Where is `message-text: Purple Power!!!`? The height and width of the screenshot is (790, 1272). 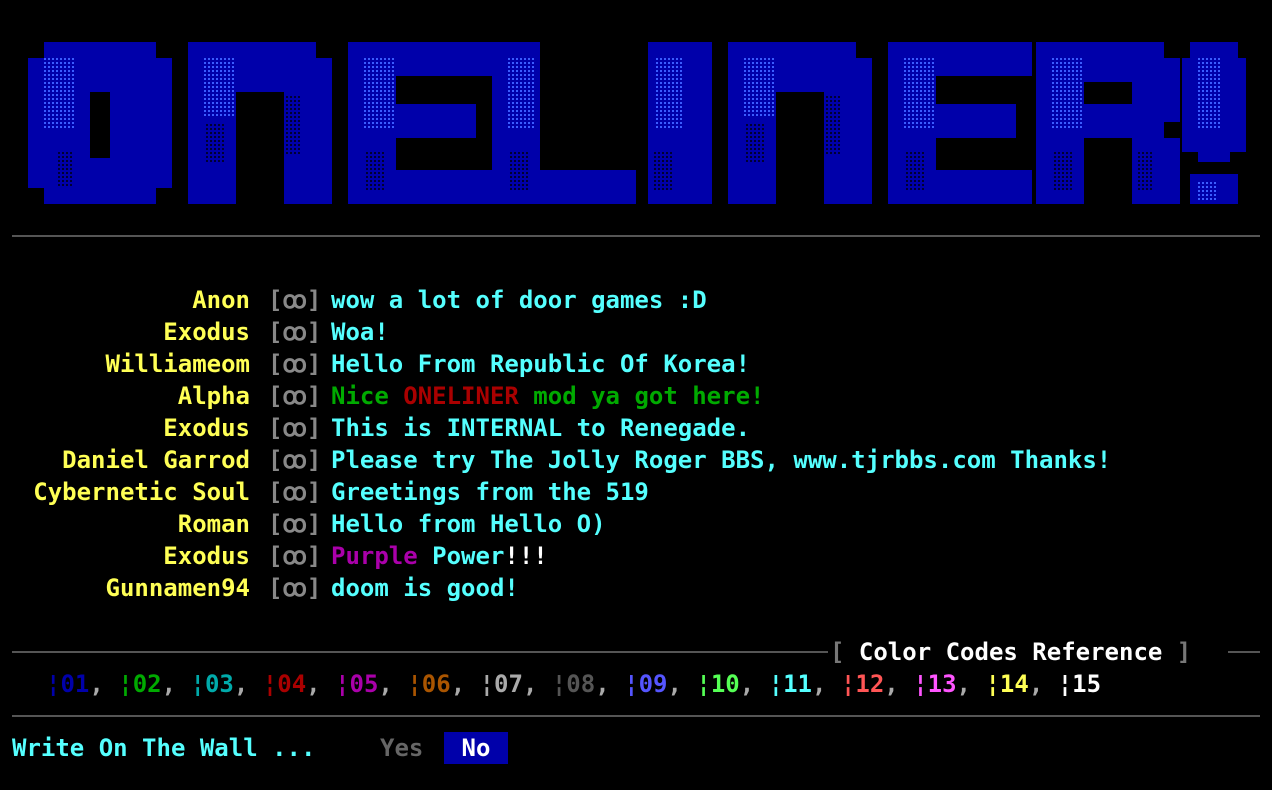
message-text: Purple Power!!! is located at coordinates (439, 556).